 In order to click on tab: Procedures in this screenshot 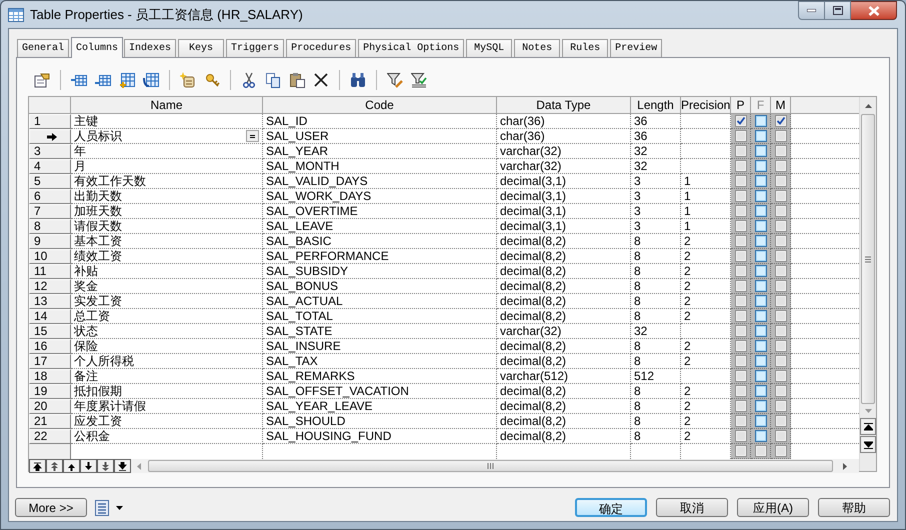, I will do `click(321, 48)`.